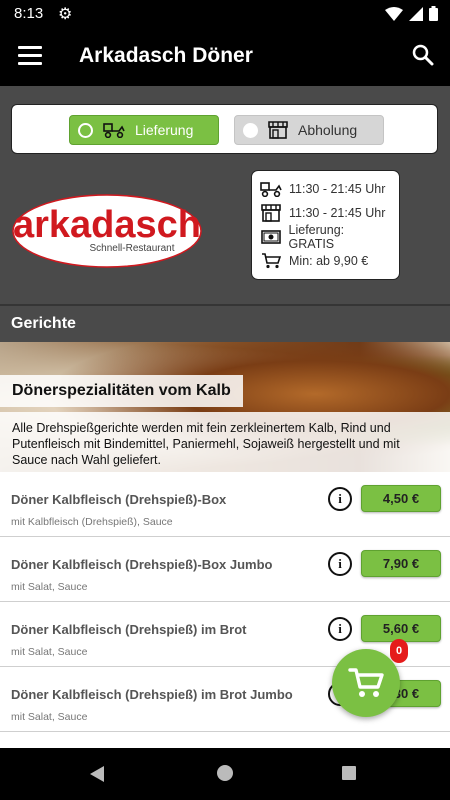  I want to click on section-title: Gerichte, so click(43, 323).